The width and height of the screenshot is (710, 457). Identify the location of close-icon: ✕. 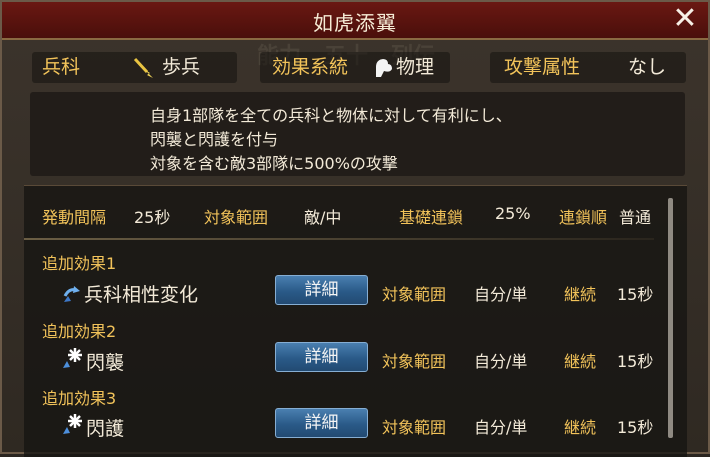
(685, 18).